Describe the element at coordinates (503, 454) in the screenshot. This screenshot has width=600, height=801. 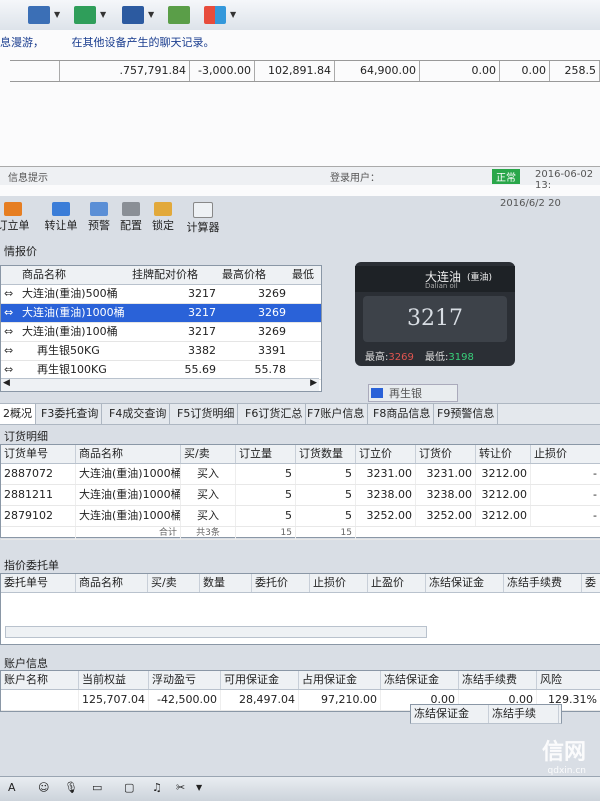
I see `column-header: 转让价` at that location.